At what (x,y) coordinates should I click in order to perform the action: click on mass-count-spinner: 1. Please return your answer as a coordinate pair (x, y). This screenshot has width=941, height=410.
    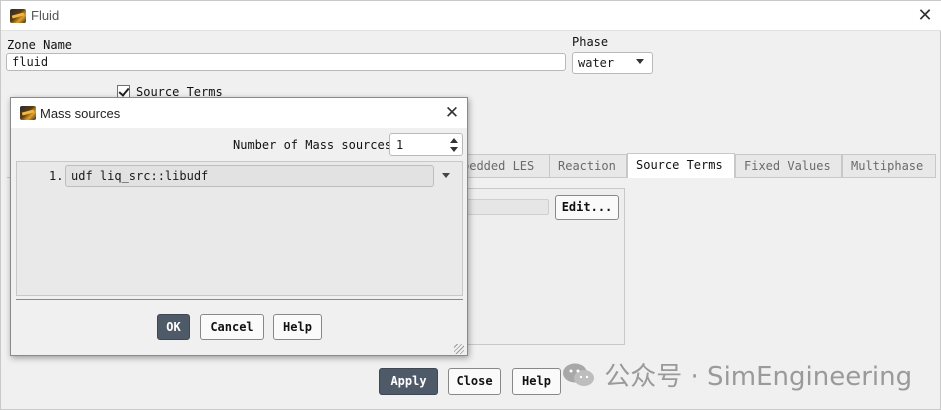
    Looking at the image, I should click on (426, 144).